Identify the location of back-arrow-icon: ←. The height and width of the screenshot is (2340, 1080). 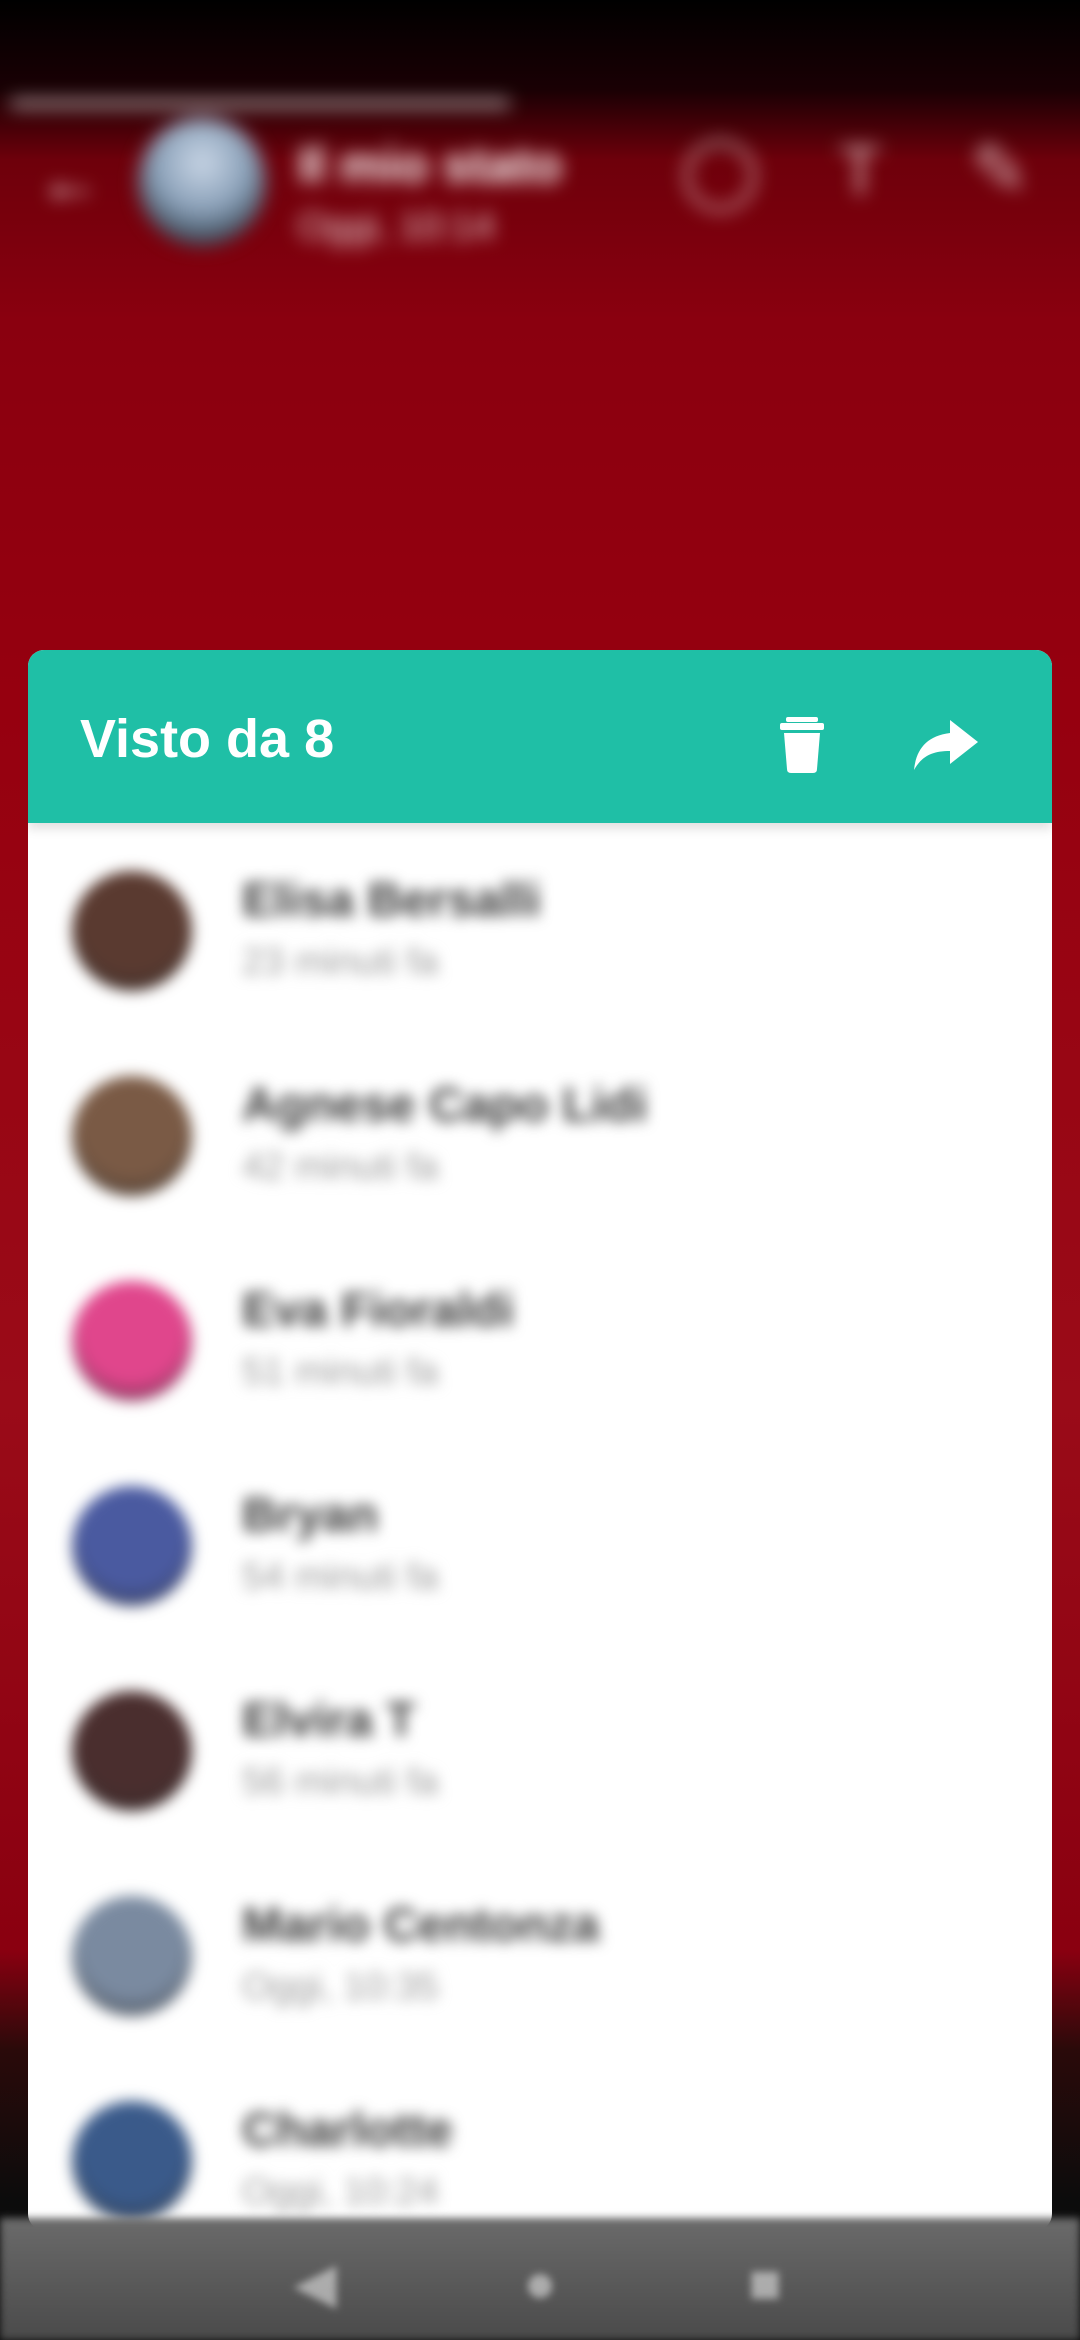
(70, 180).